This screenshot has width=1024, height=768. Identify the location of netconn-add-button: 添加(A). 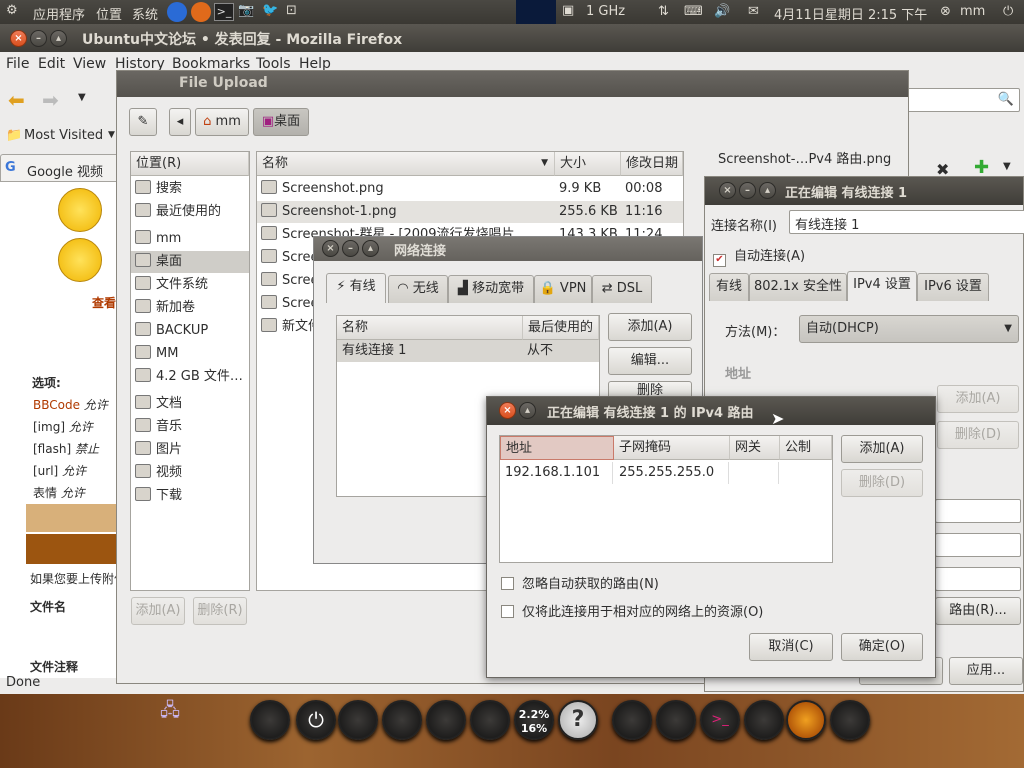
(650, 327).